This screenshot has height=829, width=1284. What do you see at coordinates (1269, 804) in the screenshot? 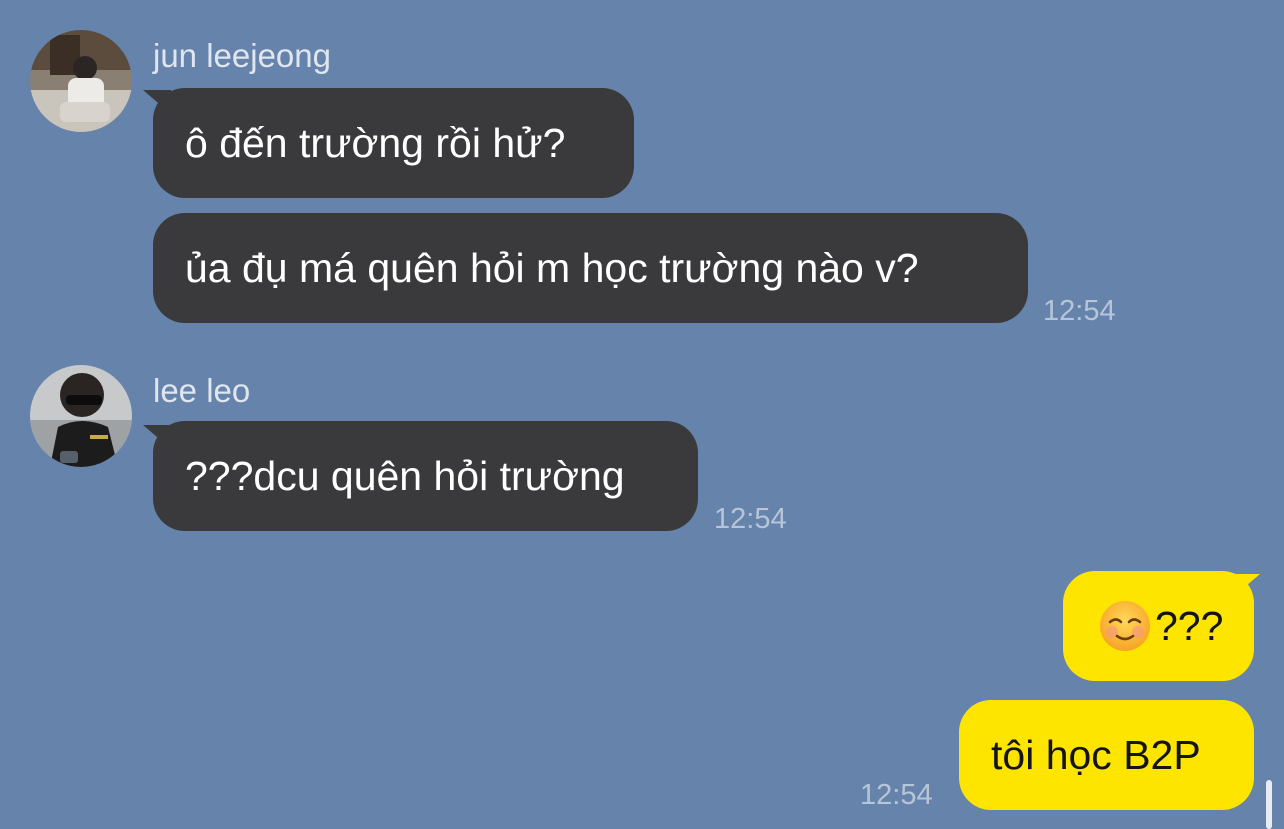
I see `scrollbar` at bounding box center [1269, 804].